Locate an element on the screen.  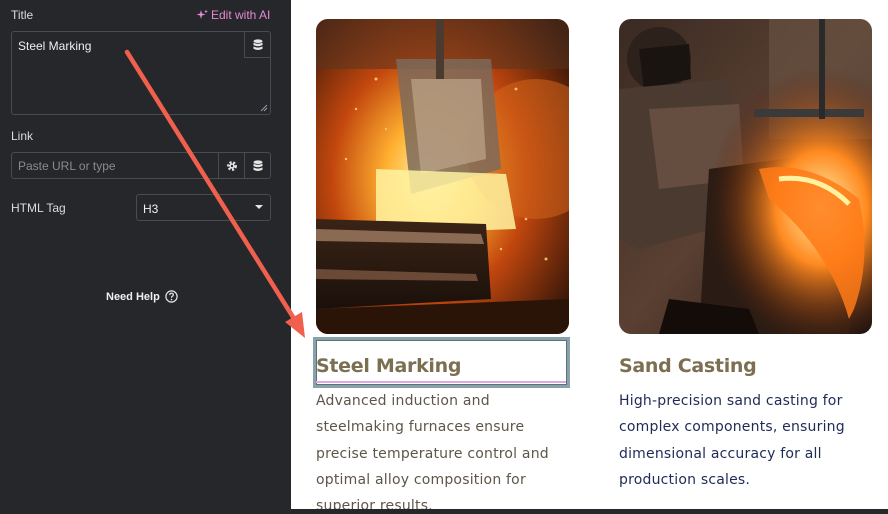
title-textarea: Steel Marking is located at coordinates (141, 73).